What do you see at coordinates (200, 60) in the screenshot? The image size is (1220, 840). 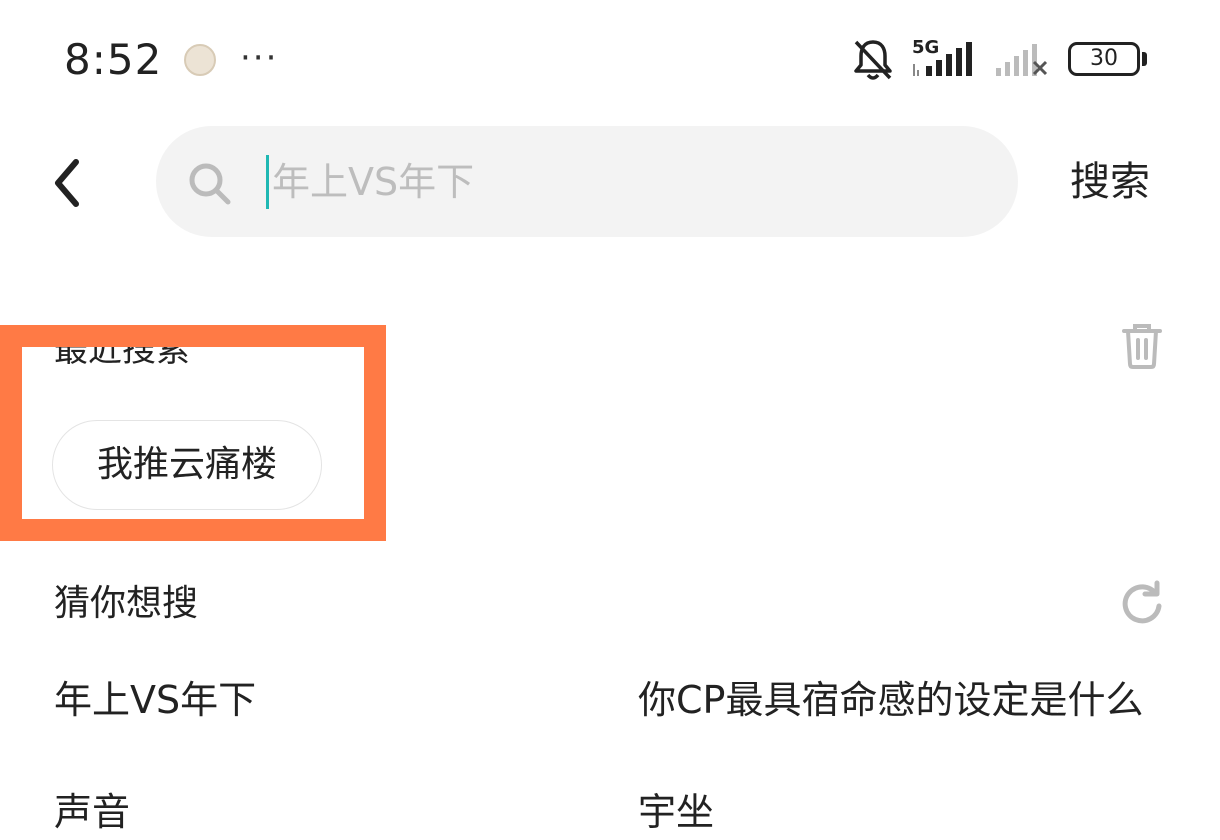 I see `app-notification-icon` at bounding box center [200, 60].